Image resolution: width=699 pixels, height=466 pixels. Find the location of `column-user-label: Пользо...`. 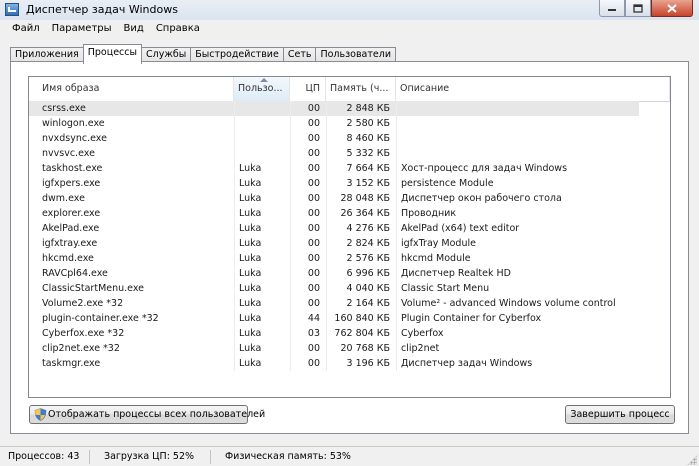

column-user-label: Пользо... is located at coordinates (260, 88).